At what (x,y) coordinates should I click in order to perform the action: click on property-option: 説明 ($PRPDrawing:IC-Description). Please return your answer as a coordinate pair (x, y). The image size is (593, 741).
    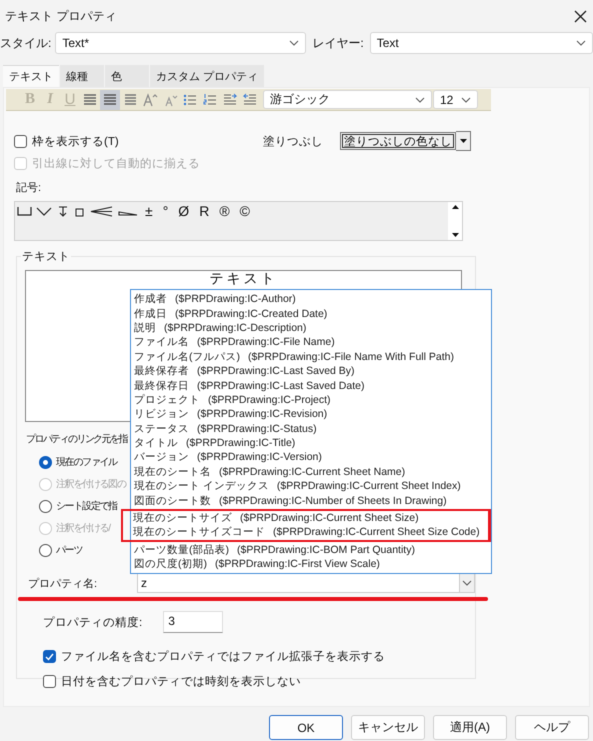
    Looking at the image, I should click on (312, 328).